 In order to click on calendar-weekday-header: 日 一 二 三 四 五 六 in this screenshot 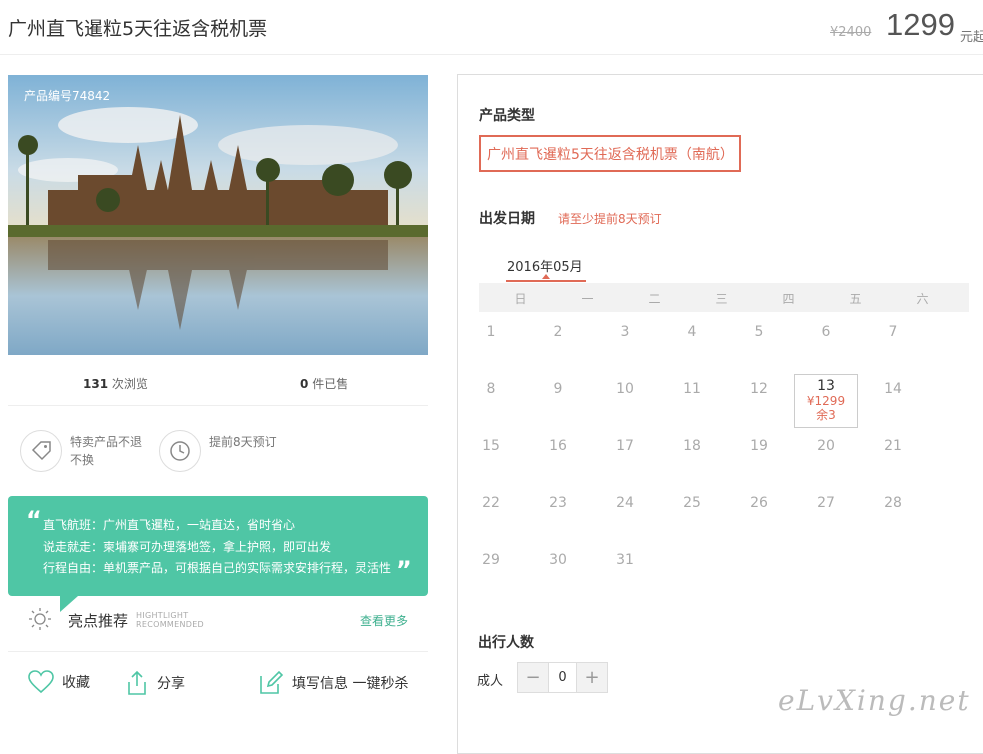, I will do `click(724, 297)`.